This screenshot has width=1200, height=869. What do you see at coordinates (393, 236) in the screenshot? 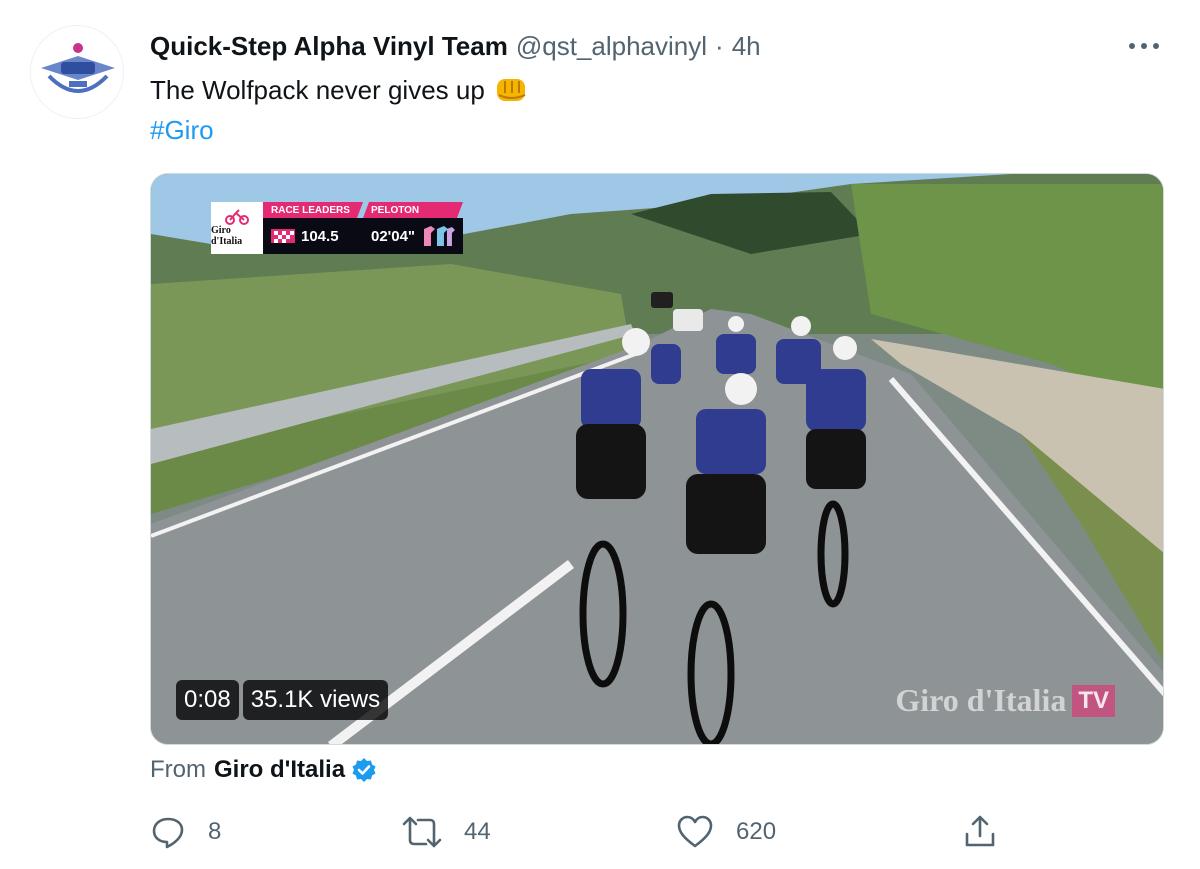
I see `peloton-gap: 02'04"` at bounding box center [393, 236].